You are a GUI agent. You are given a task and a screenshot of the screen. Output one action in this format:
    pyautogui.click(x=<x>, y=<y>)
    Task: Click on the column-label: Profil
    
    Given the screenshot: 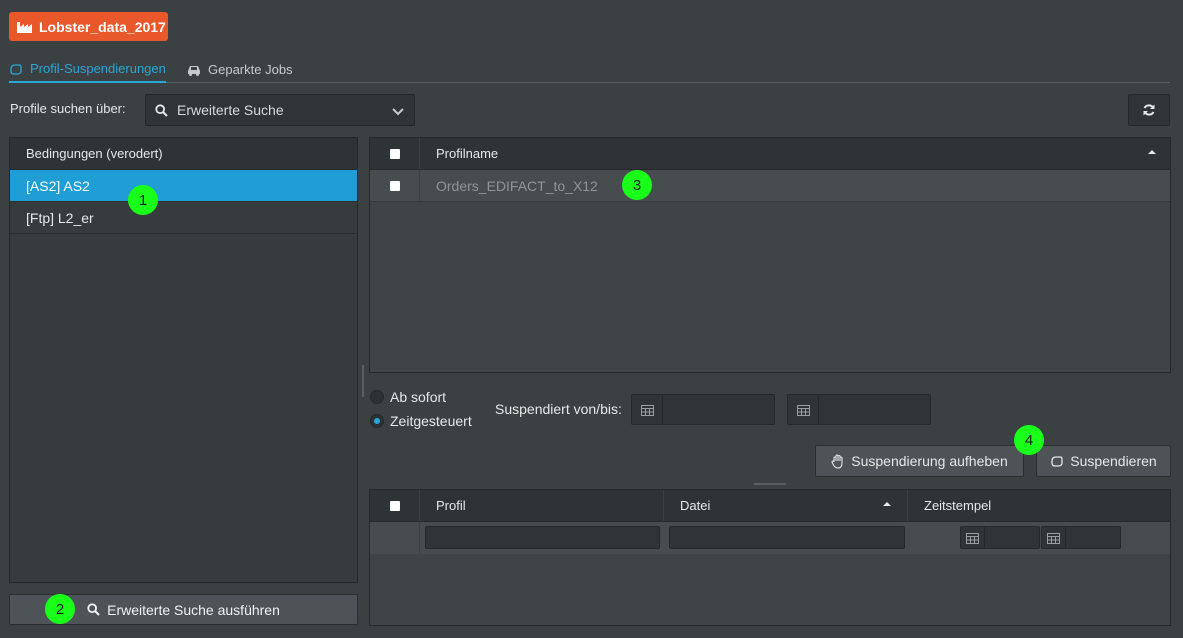 What is the action you would take?
    pyautogui.click(x=451, y=505)
    